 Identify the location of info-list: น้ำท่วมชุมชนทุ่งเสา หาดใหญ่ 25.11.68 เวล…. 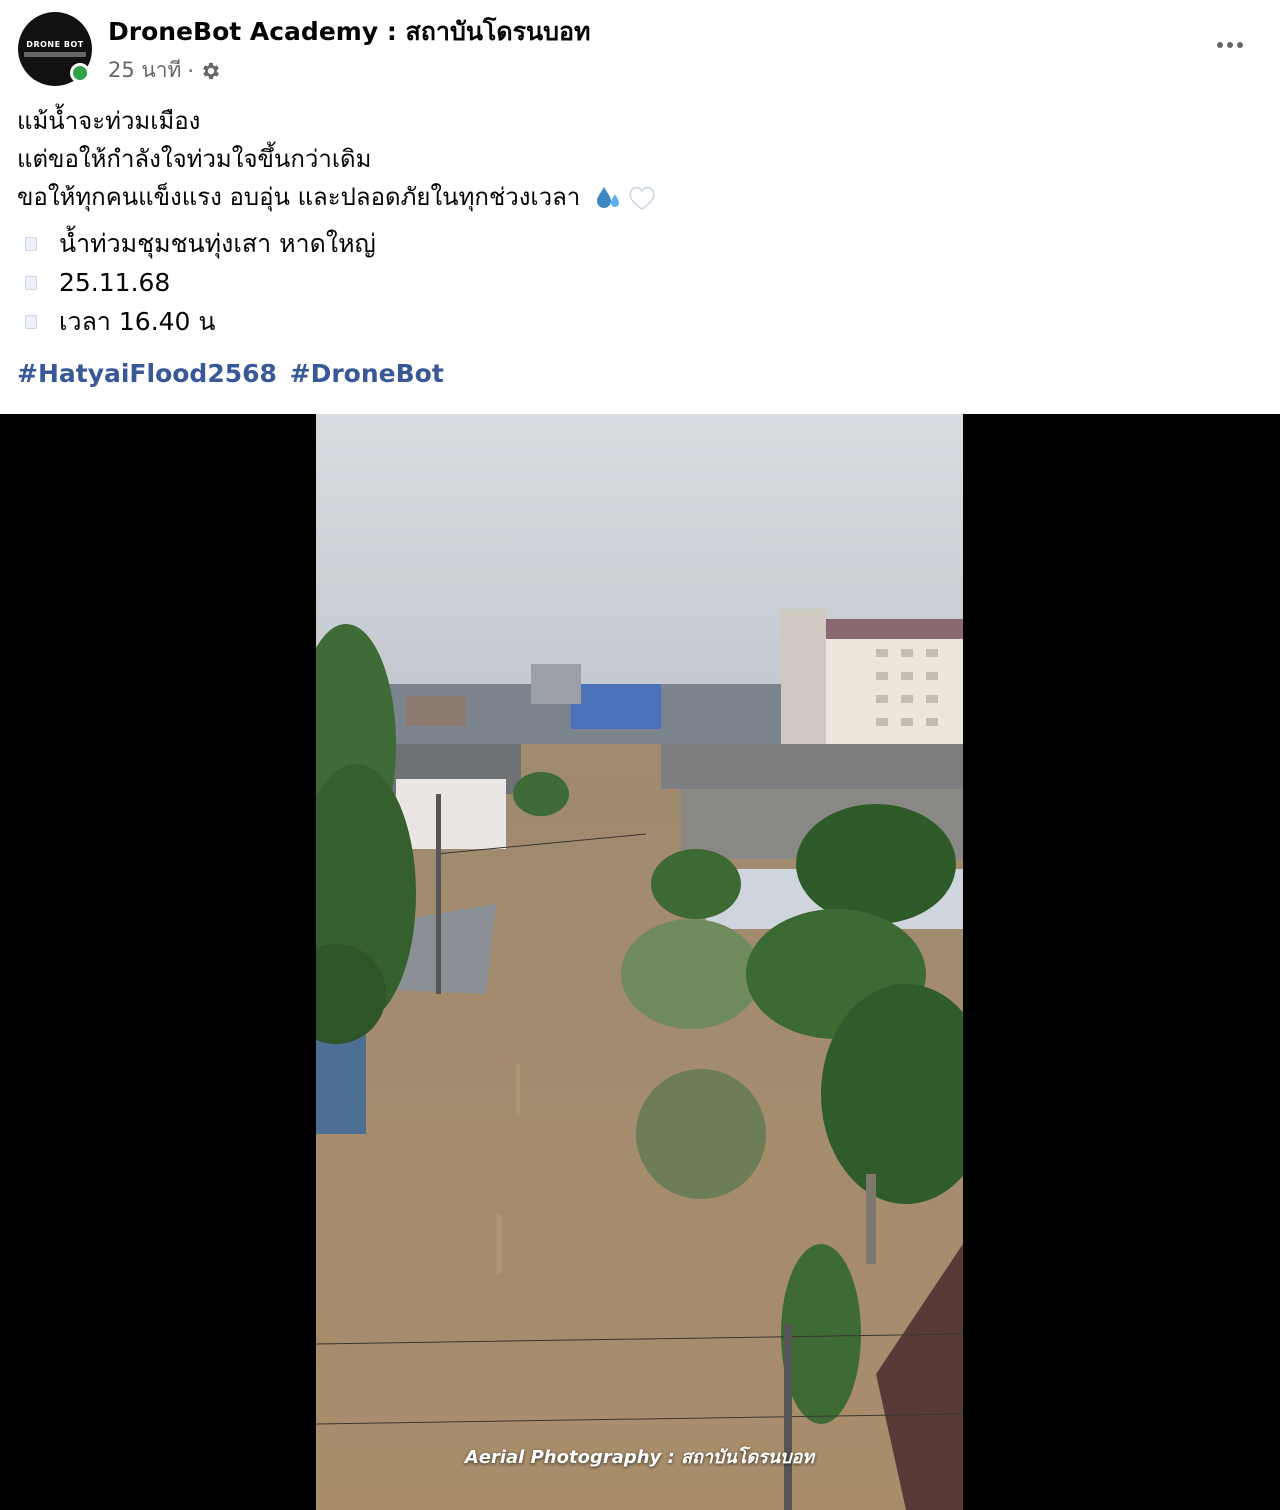
(637, 282).